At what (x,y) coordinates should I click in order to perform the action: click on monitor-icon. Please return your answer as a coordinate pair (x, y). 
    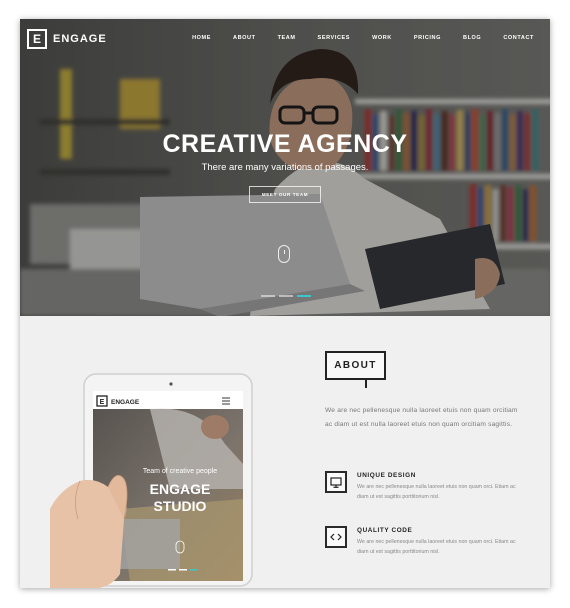
    Looking at the image, I should click on (336, 482).